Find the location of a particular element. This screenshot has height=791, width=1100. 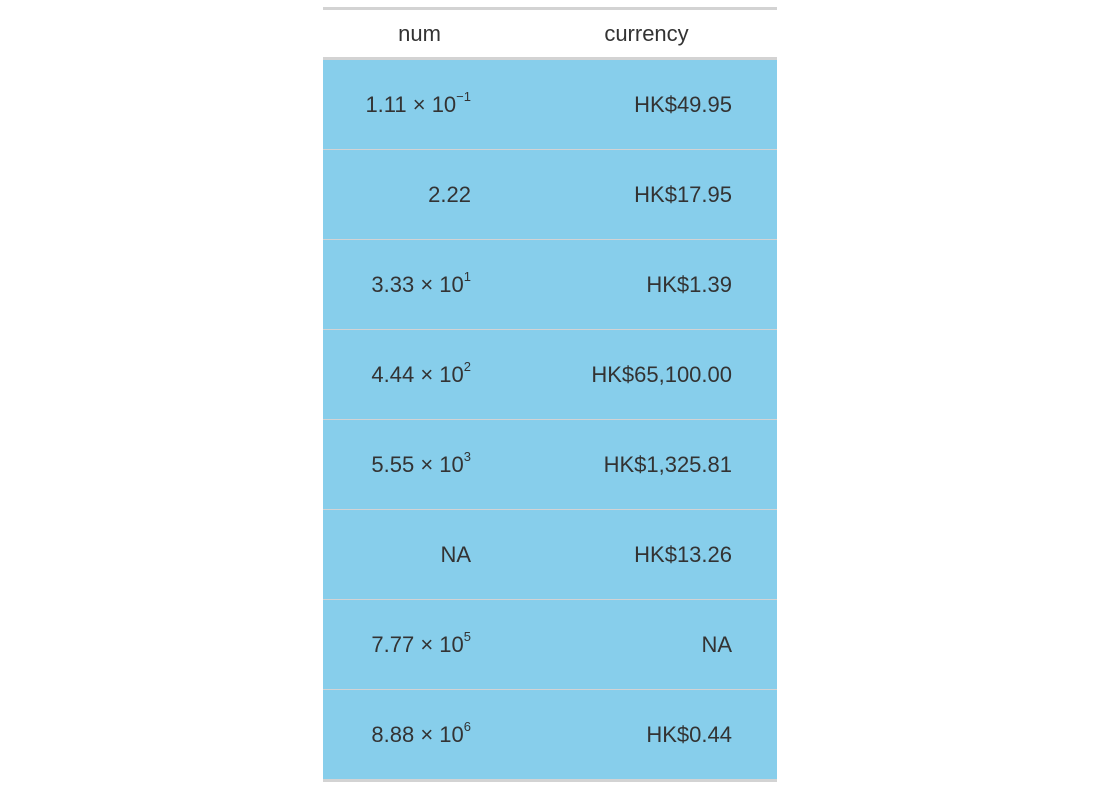

cell-num: 7.77 × 105 is located at coordinates (419, 644).